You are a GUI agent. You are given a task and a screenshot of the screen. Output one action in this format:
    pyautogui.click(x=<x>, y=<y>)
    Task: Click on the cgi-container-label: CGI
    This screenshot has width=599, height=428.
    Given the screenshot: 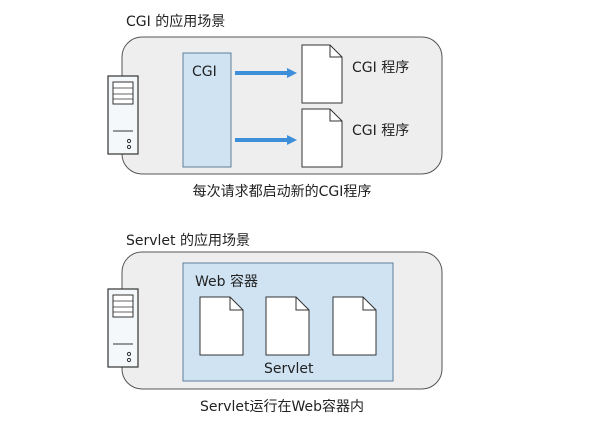 What is the action you would take?
    pyautogui.click(x=204, y=72)
    